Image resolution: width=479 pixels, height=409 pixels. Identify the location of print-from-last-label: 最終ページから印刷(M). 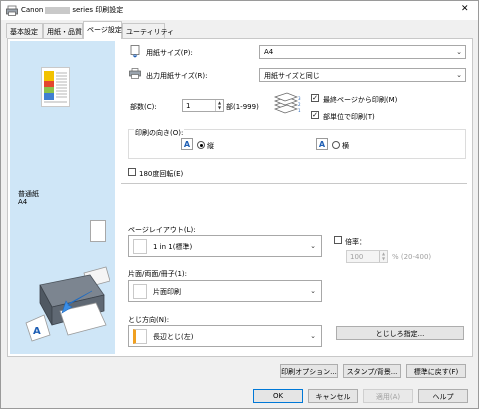
(360, 100).